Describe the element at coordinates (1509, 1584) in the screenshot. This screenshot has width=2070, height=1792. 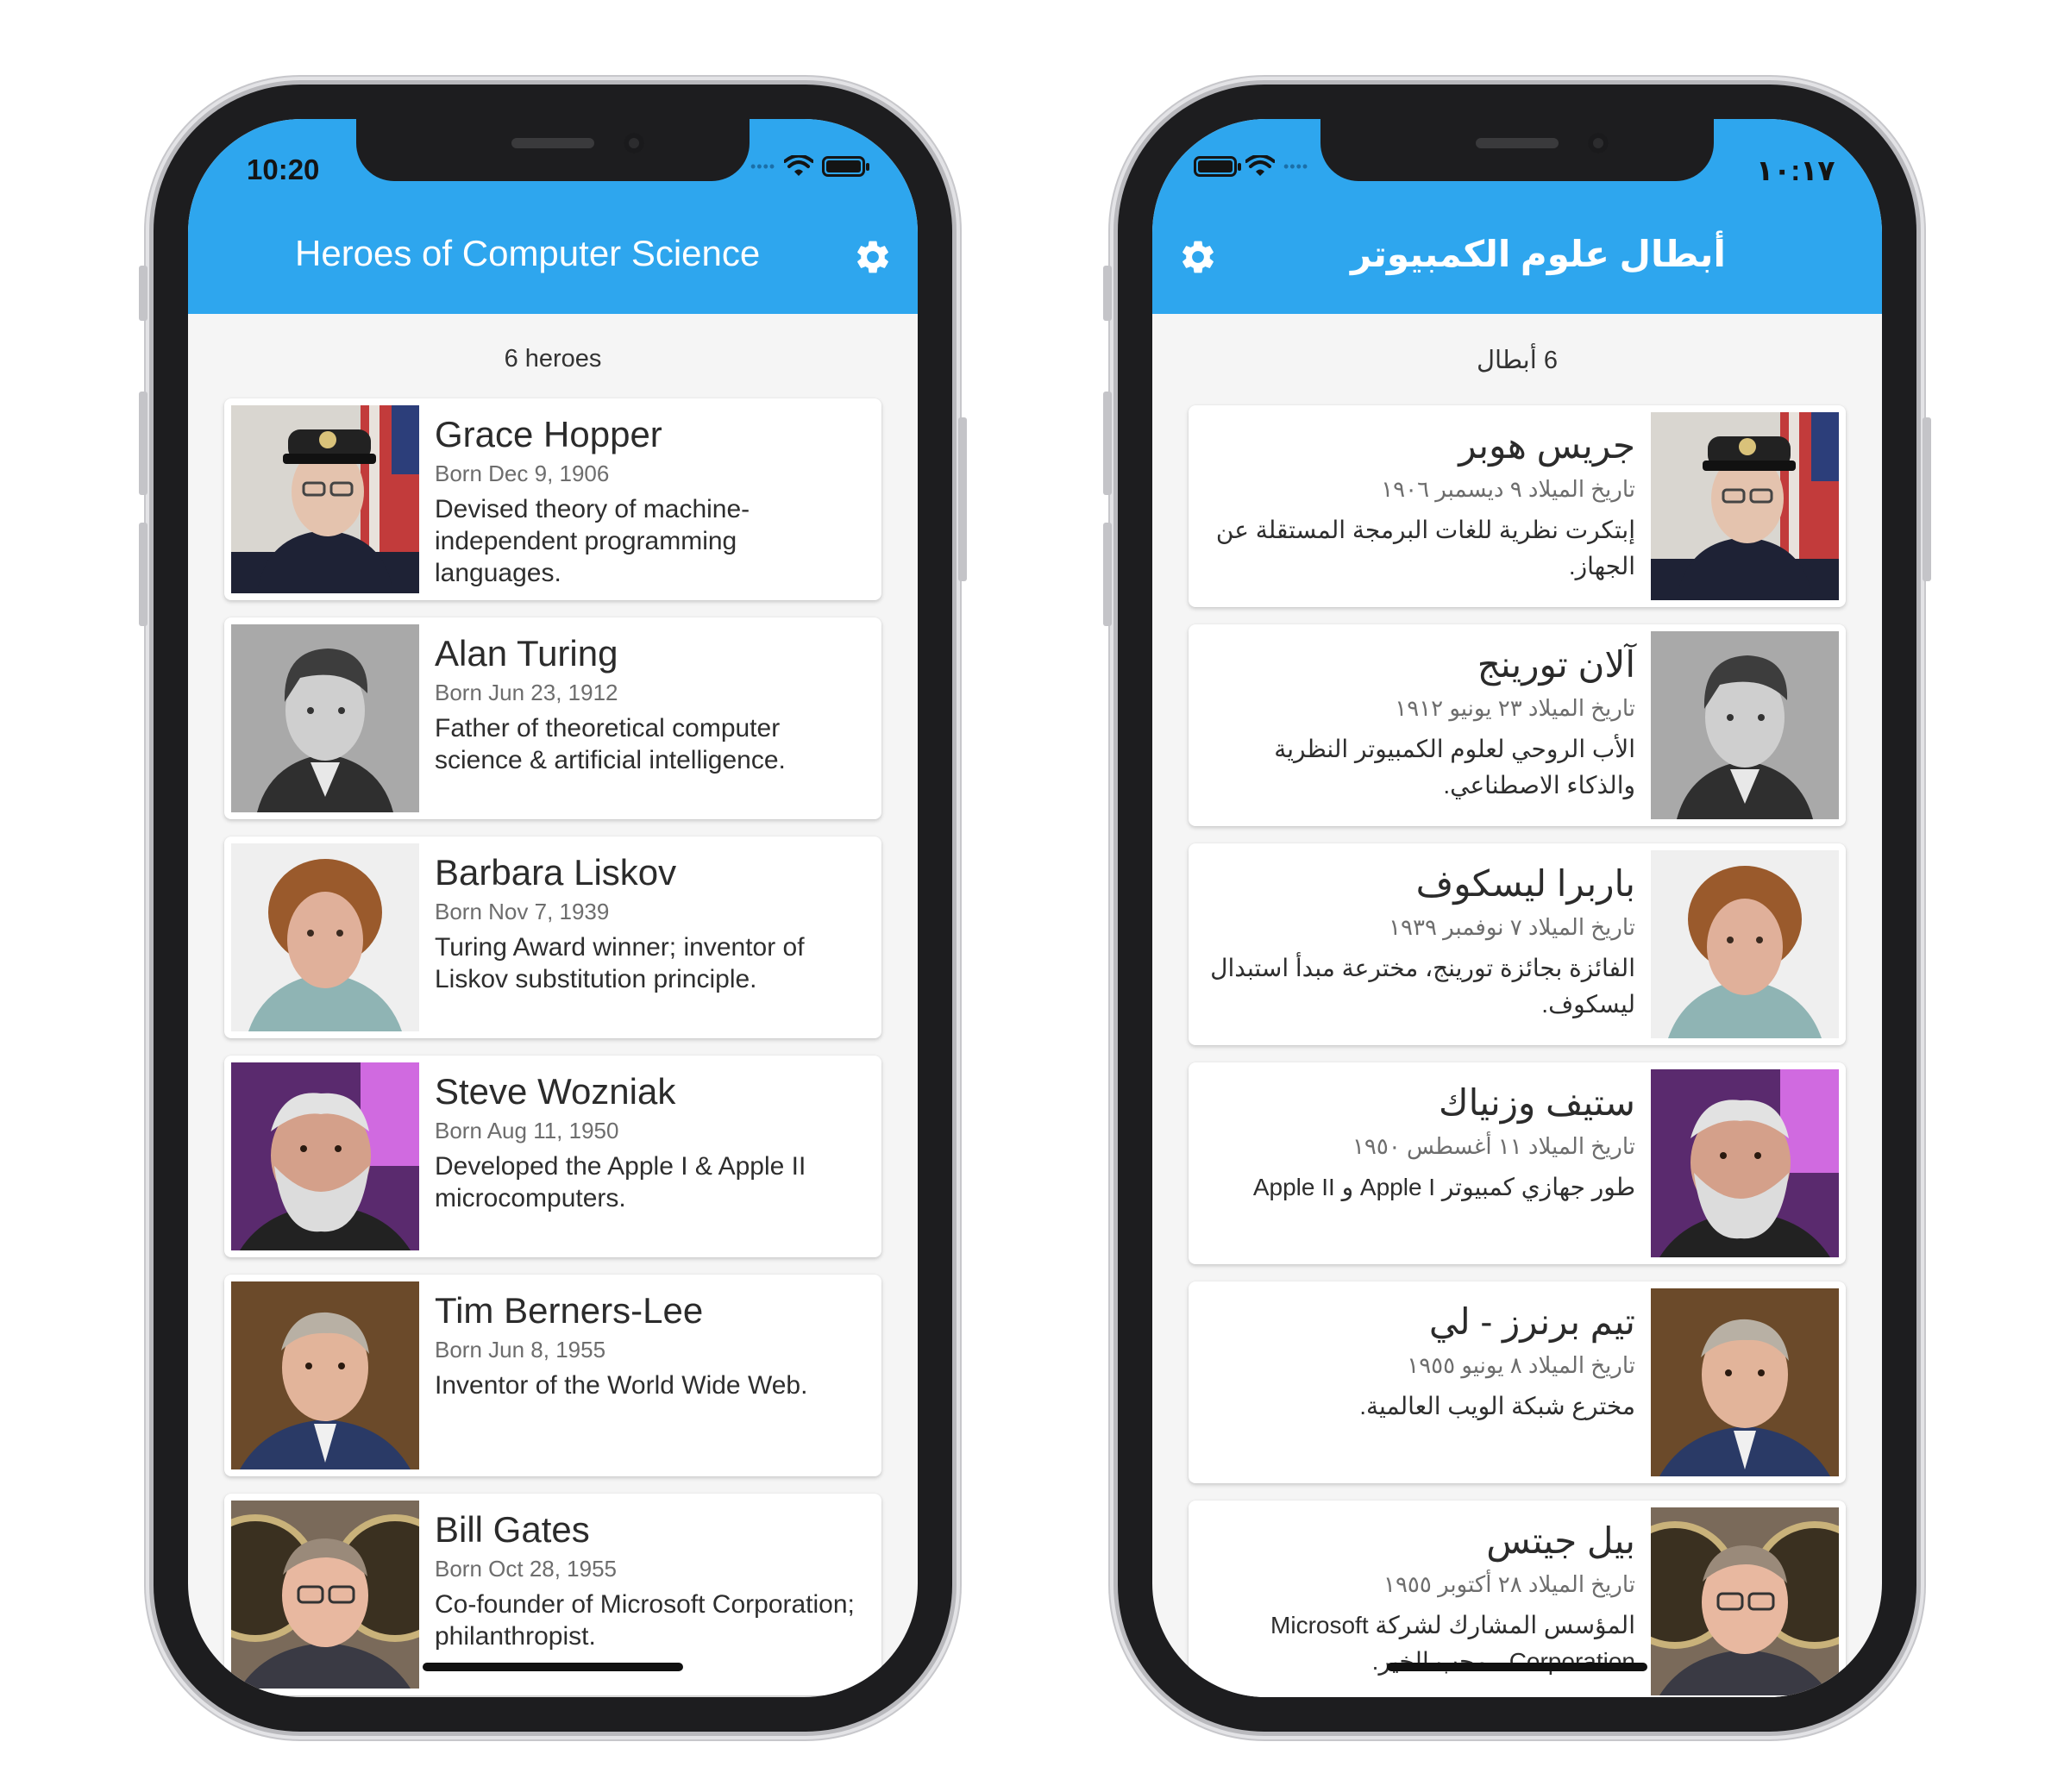
I see `hero-birthdate: تاريخ الميلاد ٢٨ أكتوبر ١٩٥٥` at that location.